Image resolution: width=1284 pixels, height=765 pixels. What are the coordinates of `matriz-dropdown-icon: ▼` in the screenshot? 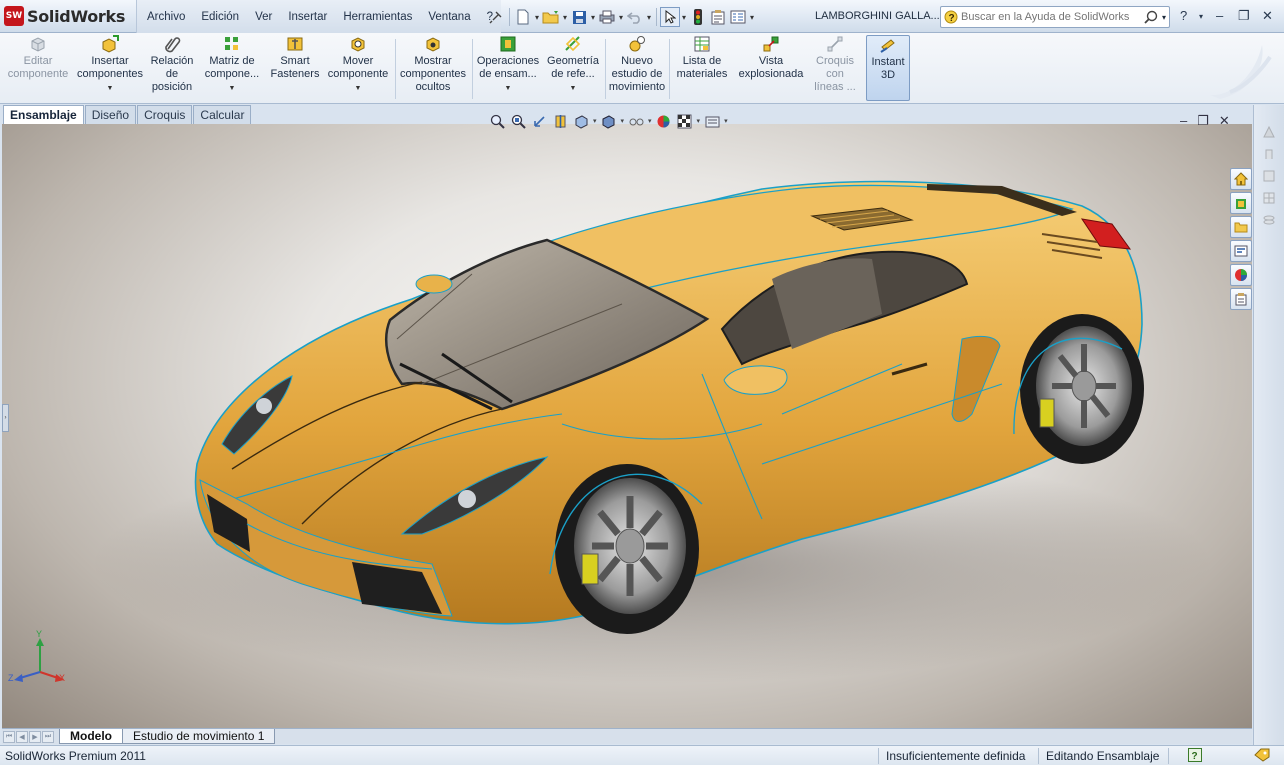 It's located at (232, 88).